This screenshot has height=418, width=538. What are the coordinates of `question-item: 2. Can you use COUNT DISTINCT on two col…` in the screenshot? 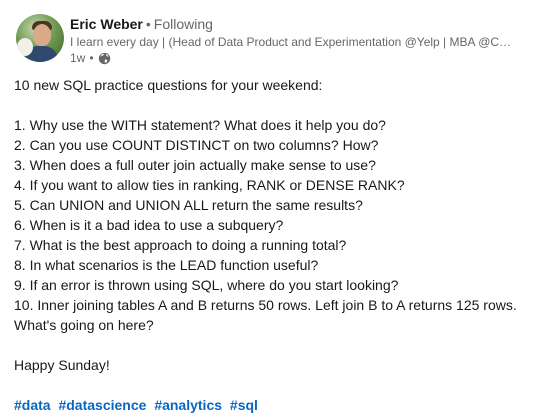 It's located at (196, 145).